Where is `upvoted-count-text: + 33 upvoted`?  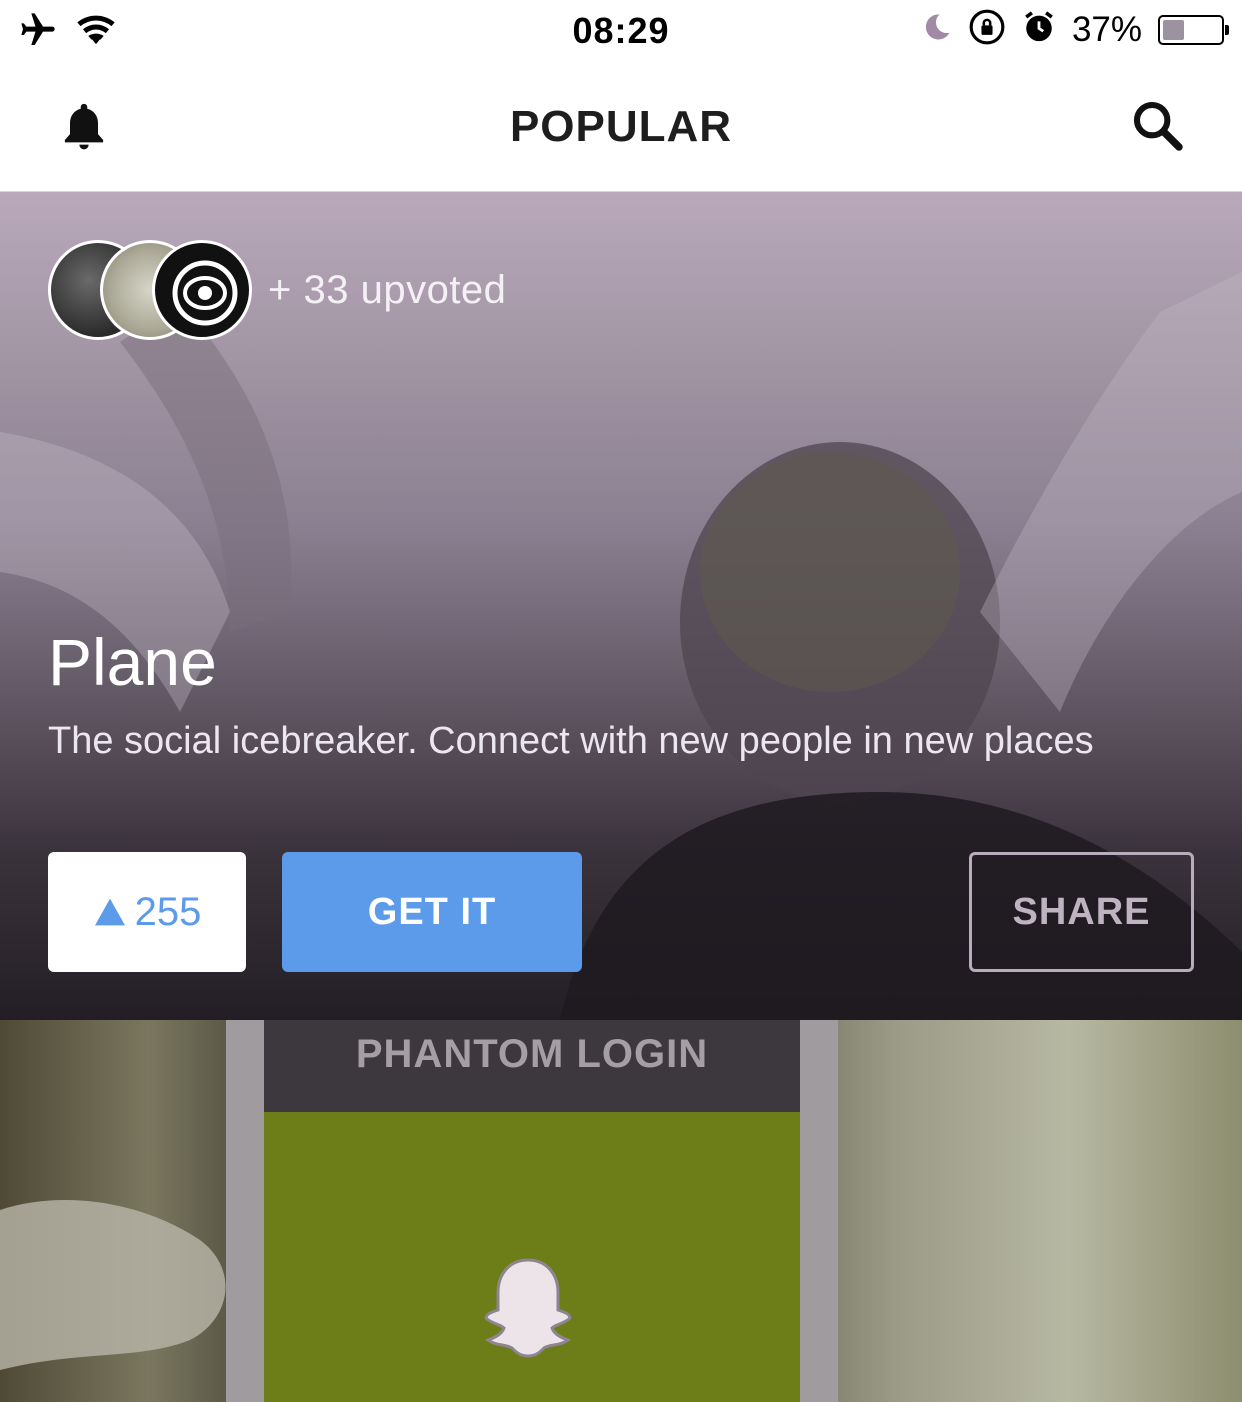
upvoted-count-text: + 33 upvoted is located at coordinates (387, 289).